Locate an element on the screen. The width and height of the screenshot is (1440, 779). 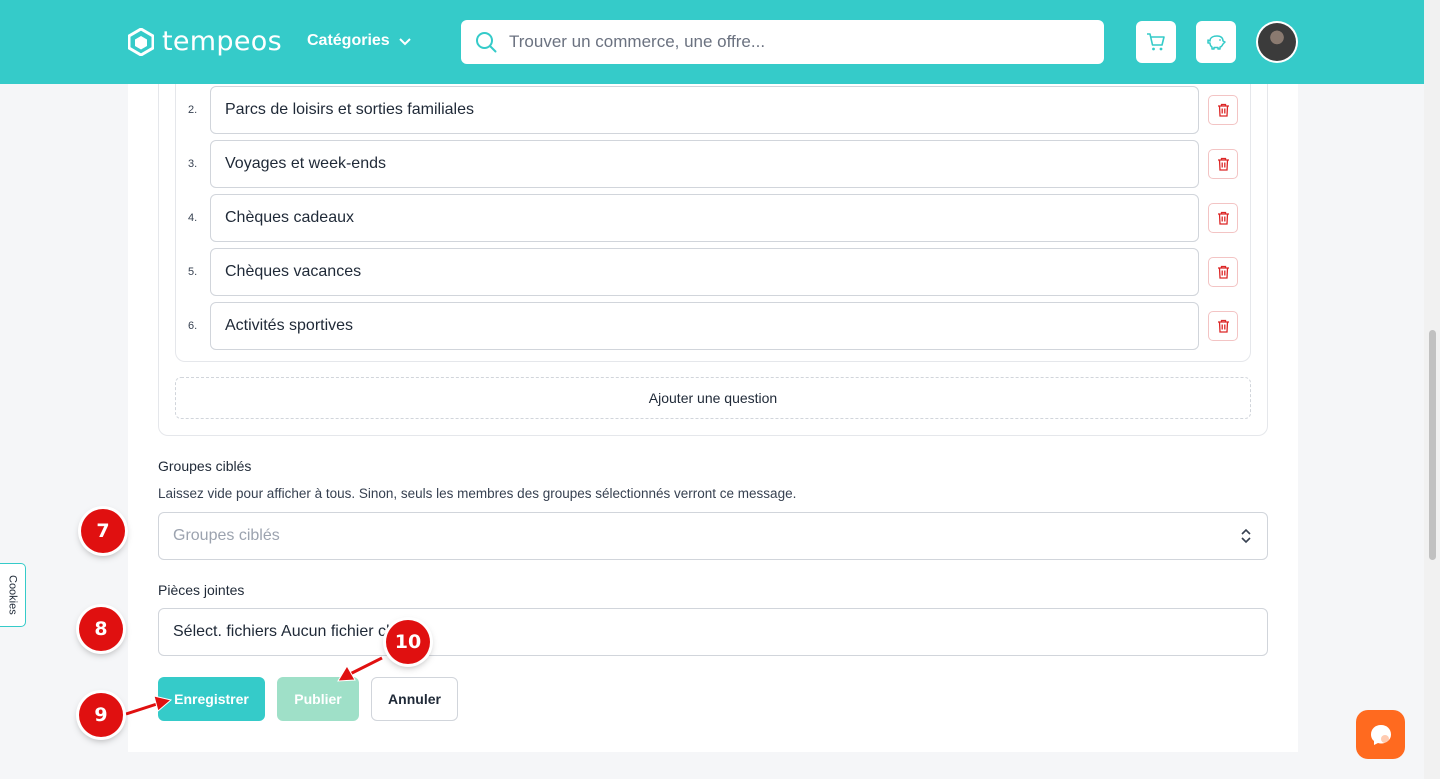
search-bar is located at coordinates (782, 42).